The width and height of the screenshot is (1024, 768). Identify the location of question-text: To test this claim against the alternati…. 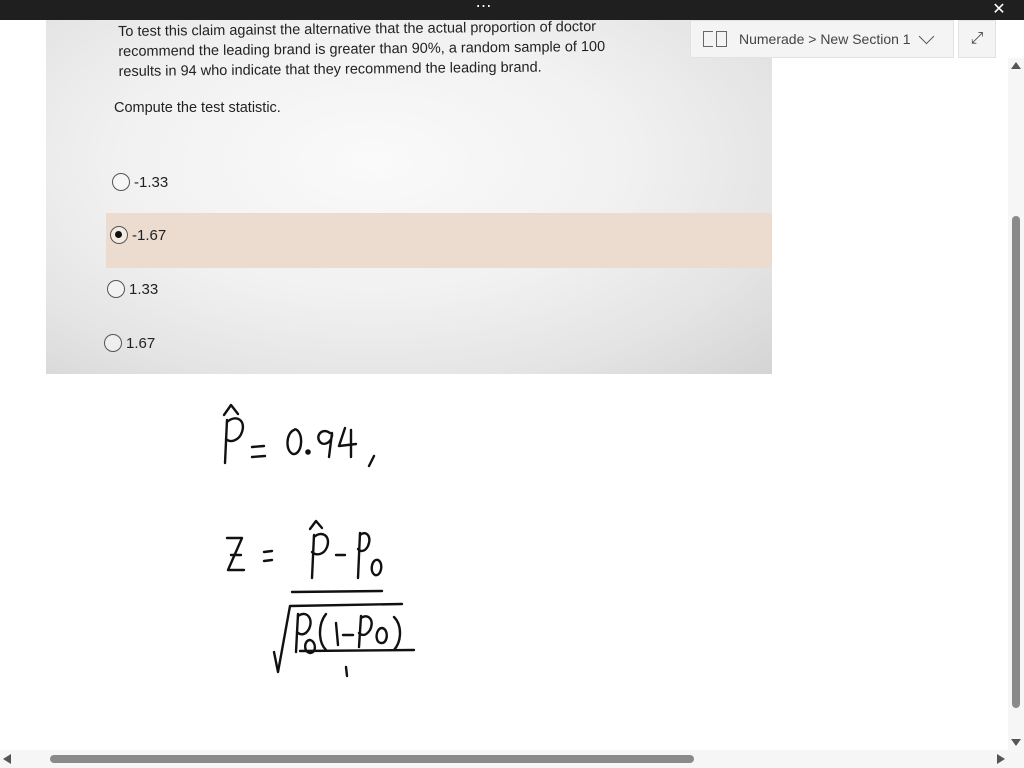
(443, 51).